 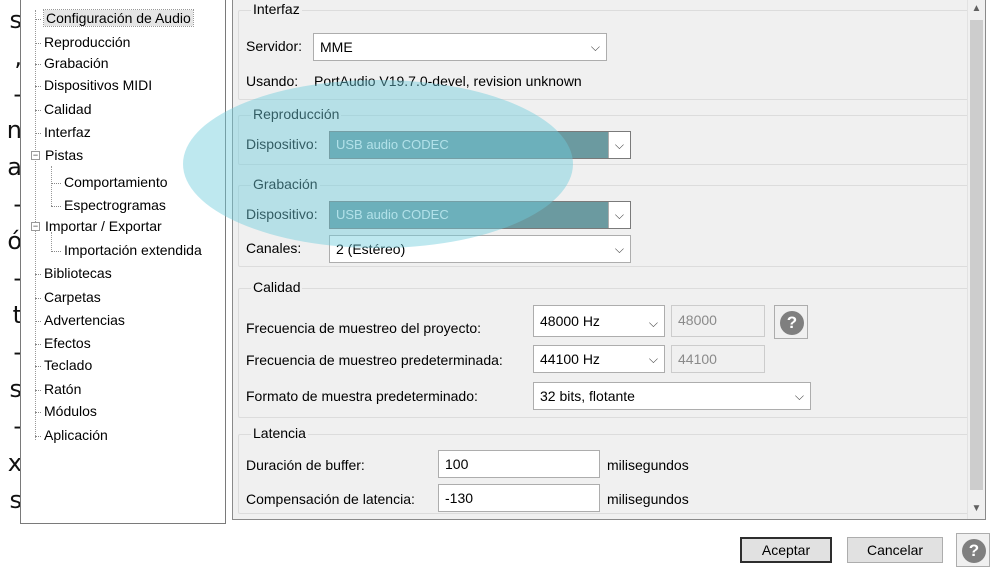 I want to click on tree-item-audio-settings: Configuración de Audio, so click(x=114, y=18).